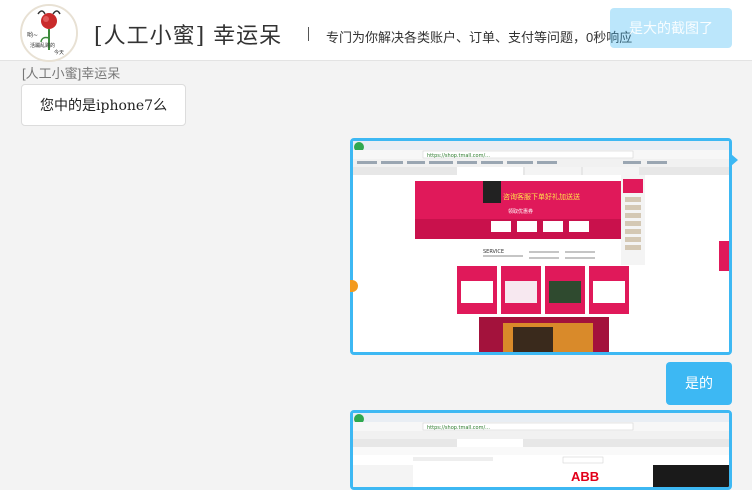 The width and height of the screenshot is (752, 490). I want to click on rose-avatar-icon: 哟~ 活蹦乱跳的 今天, so click(49, 33).